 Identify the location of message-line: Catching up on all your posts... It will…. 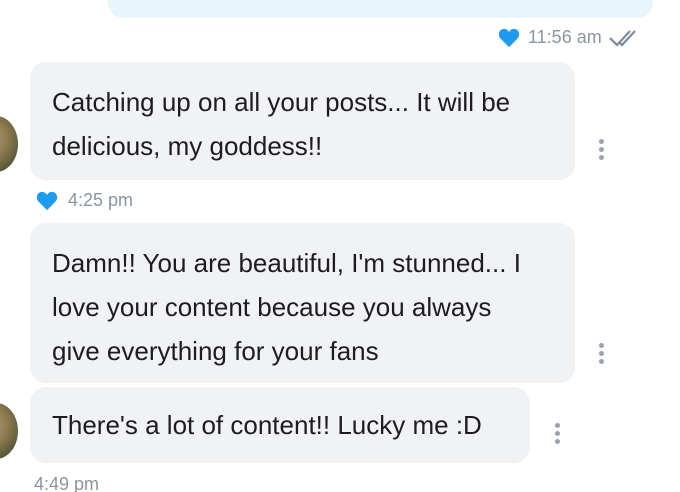
(281, 102).